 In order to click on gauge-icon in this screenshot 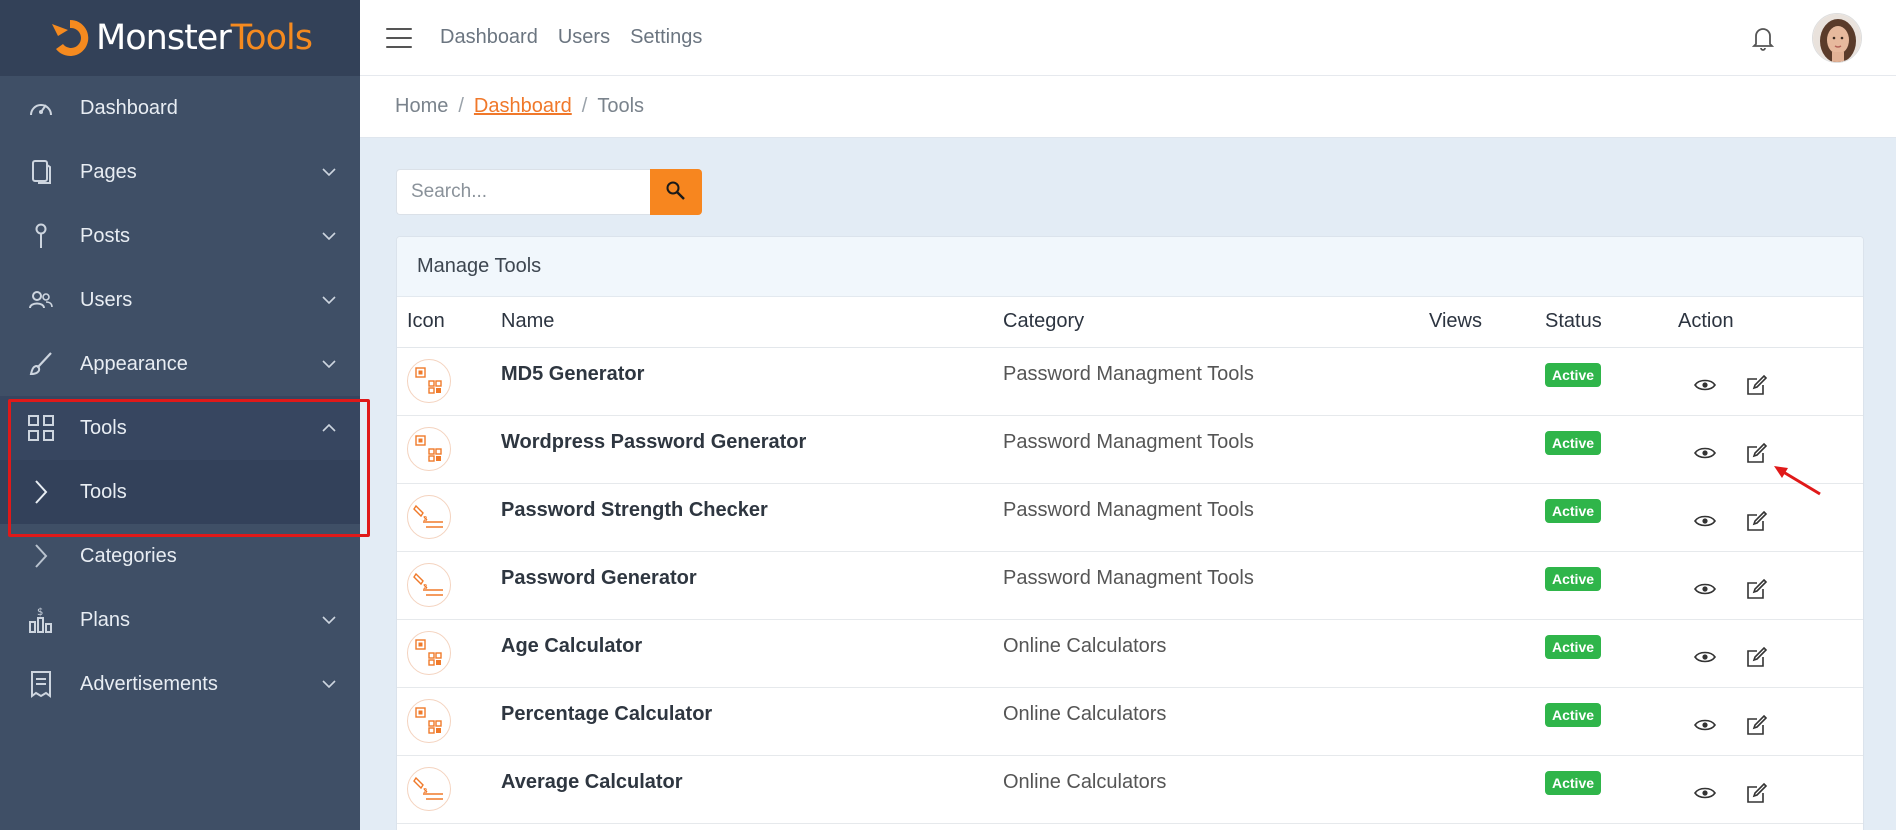, I will do `click(41, 108)`.